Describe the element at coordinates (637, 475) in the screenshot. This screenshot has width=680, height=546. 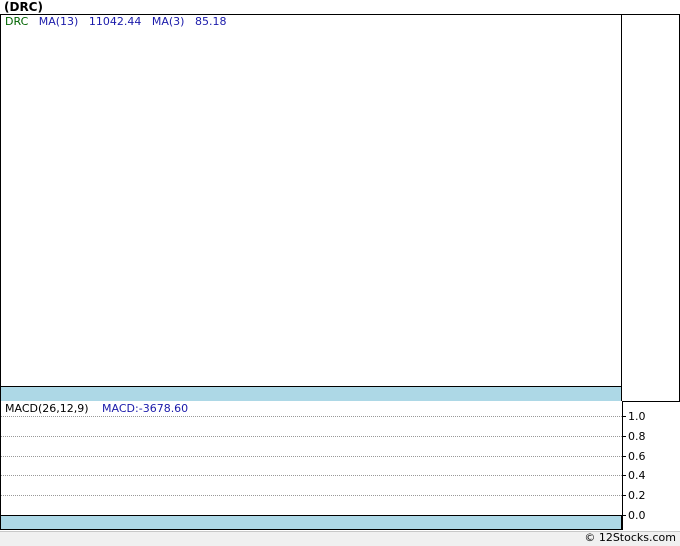
I see `macd-tick-label: 0.4` at that location.